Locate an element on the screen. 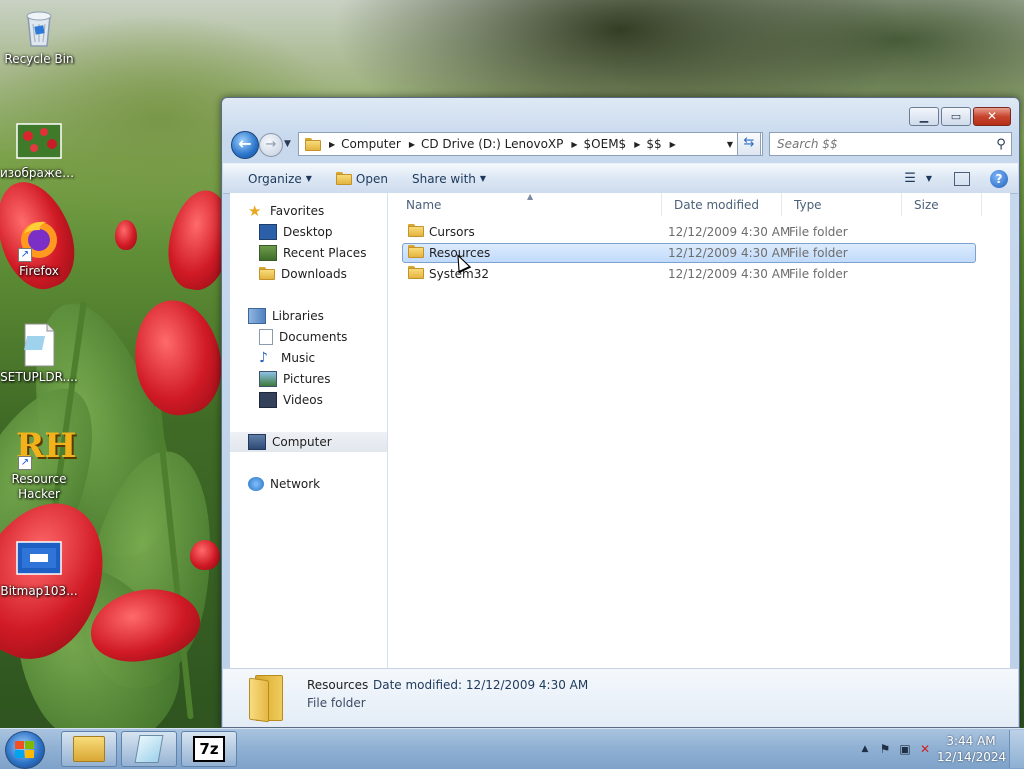  table-row-selected: Resources 12/12/2009 4:30 AM File folder is located at coordinates (689, 253).